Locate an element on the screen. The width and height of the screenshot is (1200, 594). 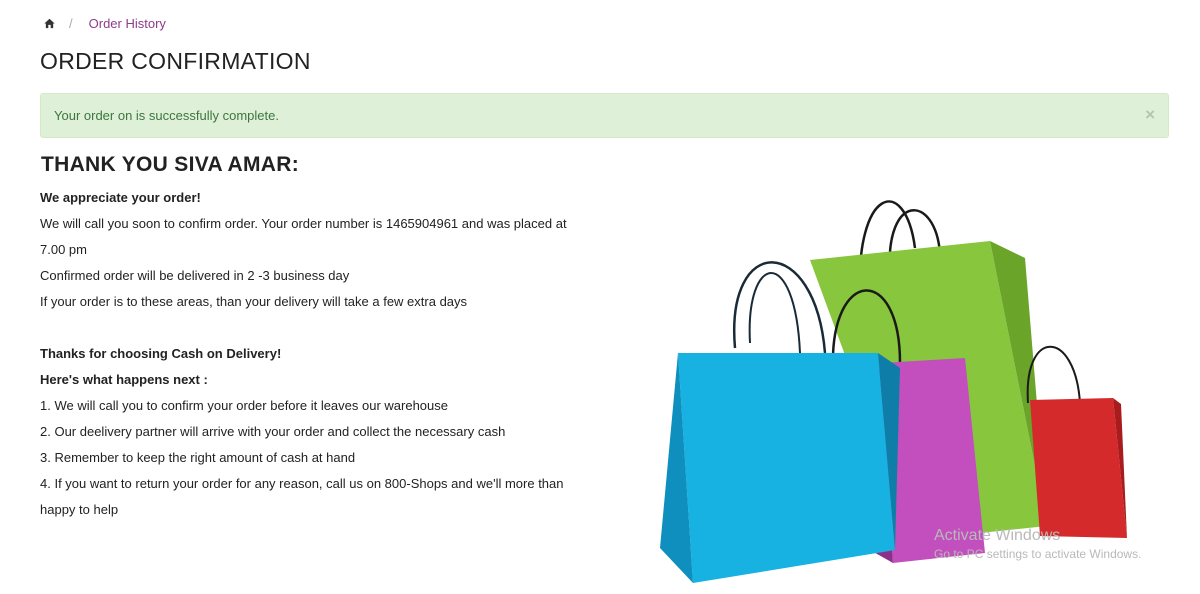
thank-you-heading: THANK YOU SIVA AMAR: is located at coordinates (170, 164).